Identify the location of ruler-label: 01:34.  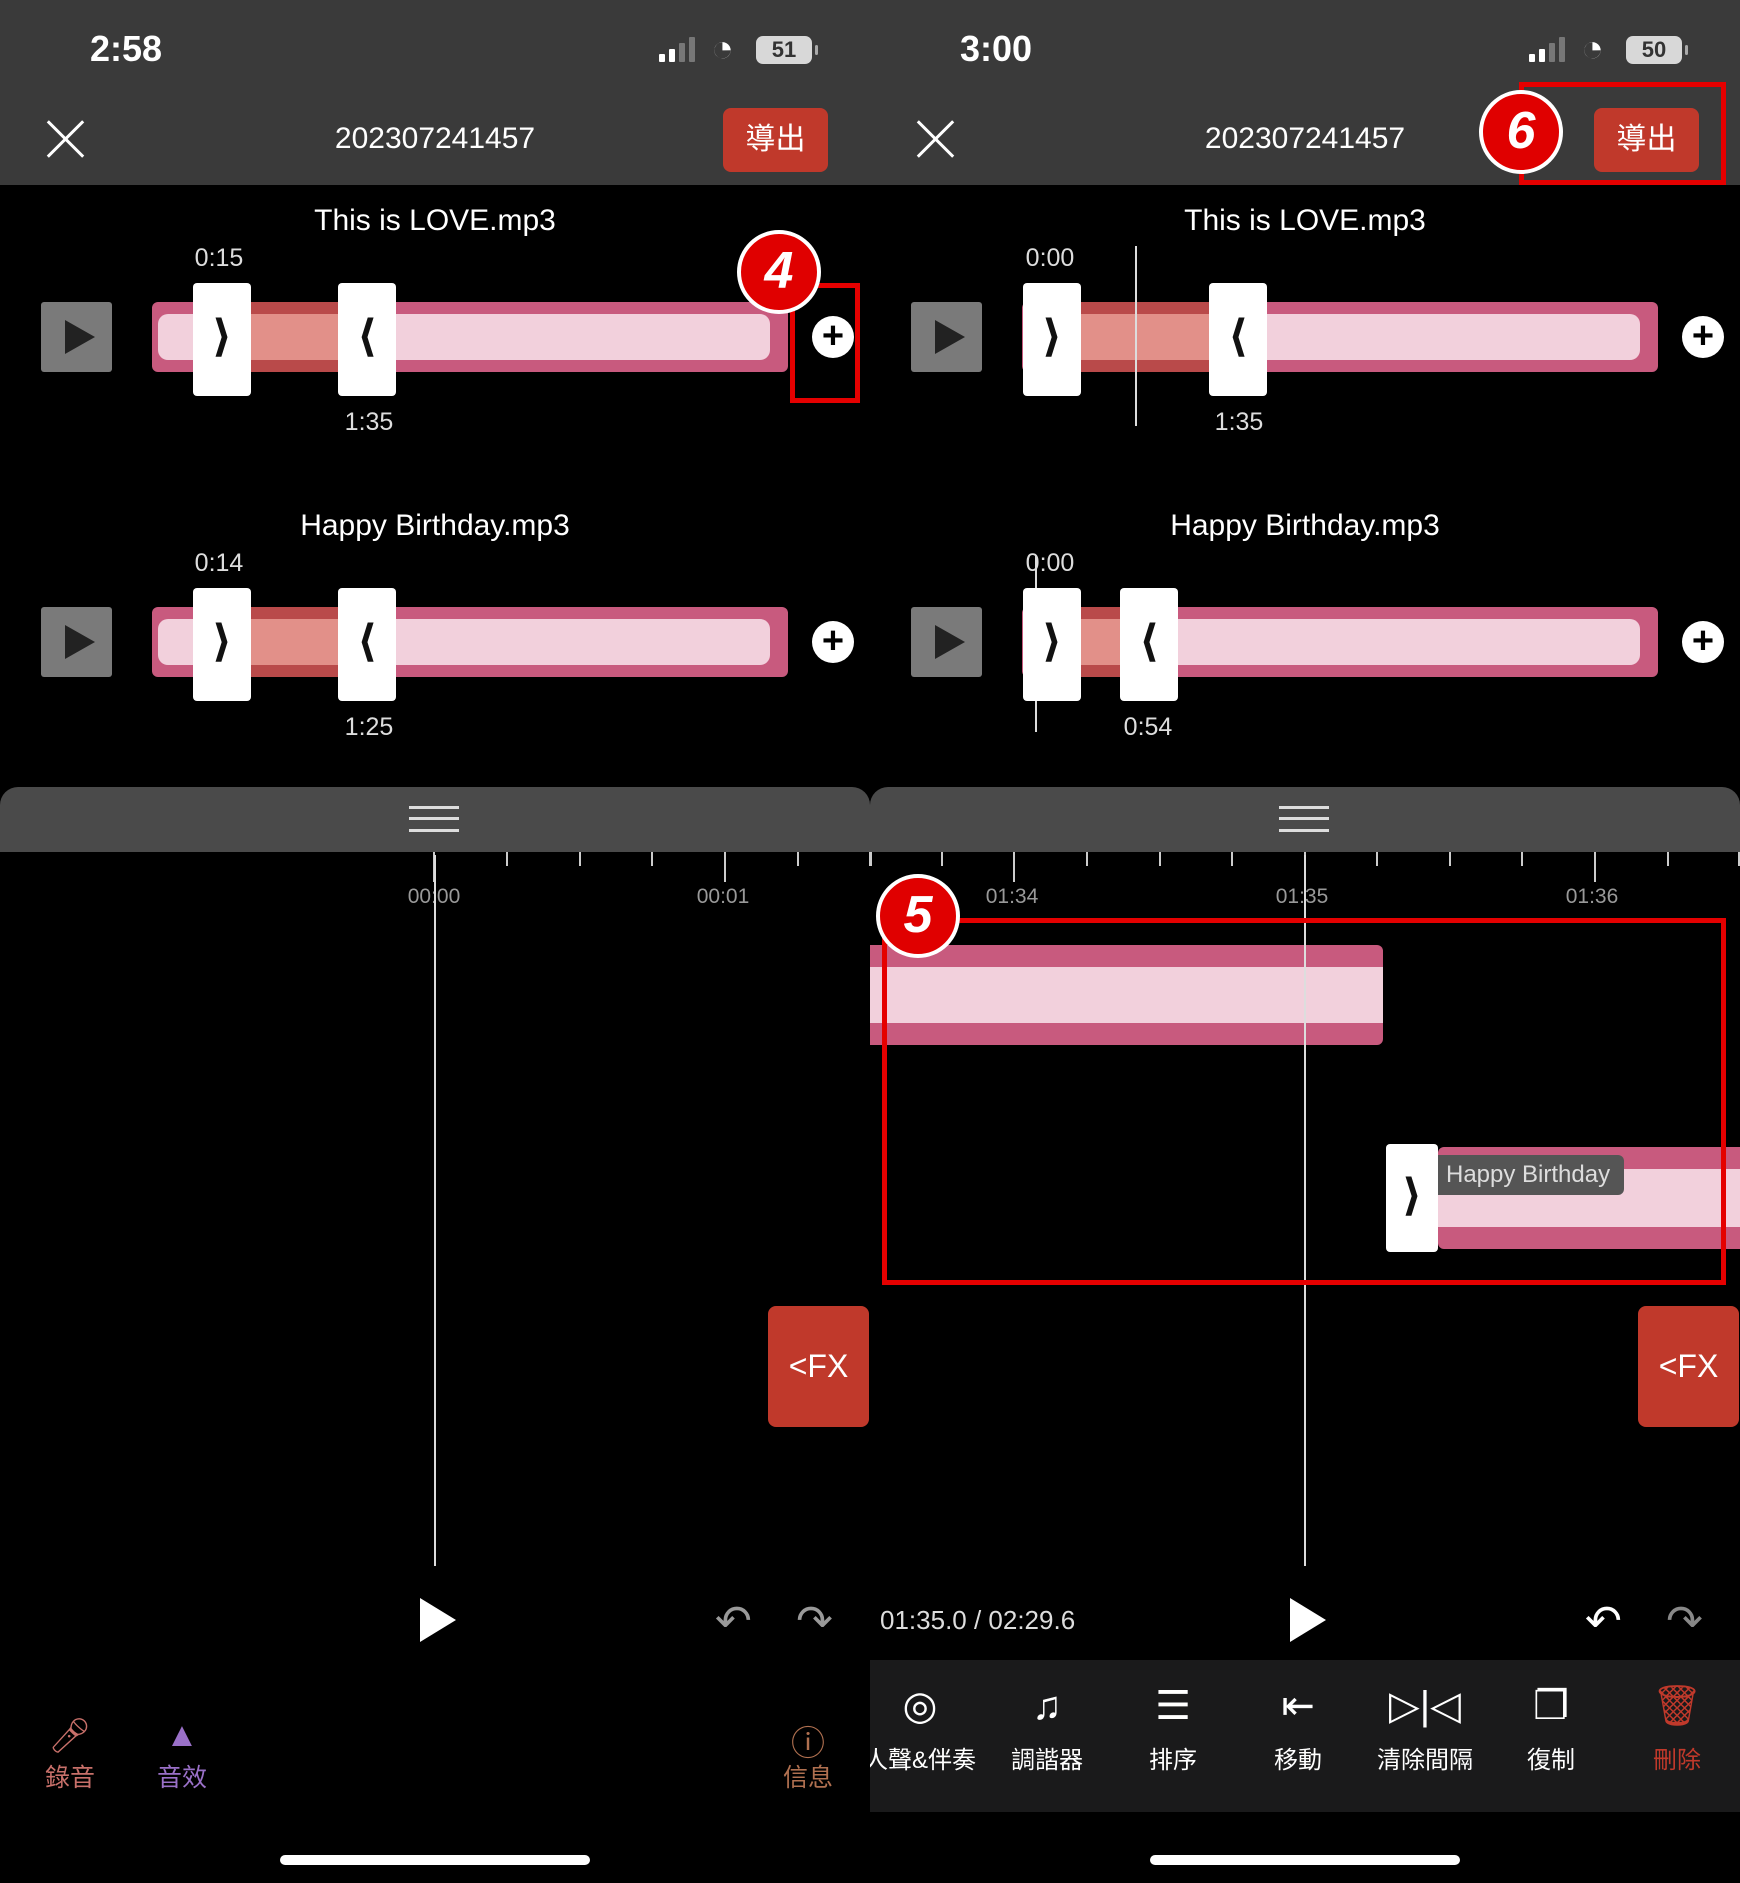
(1012, 896).